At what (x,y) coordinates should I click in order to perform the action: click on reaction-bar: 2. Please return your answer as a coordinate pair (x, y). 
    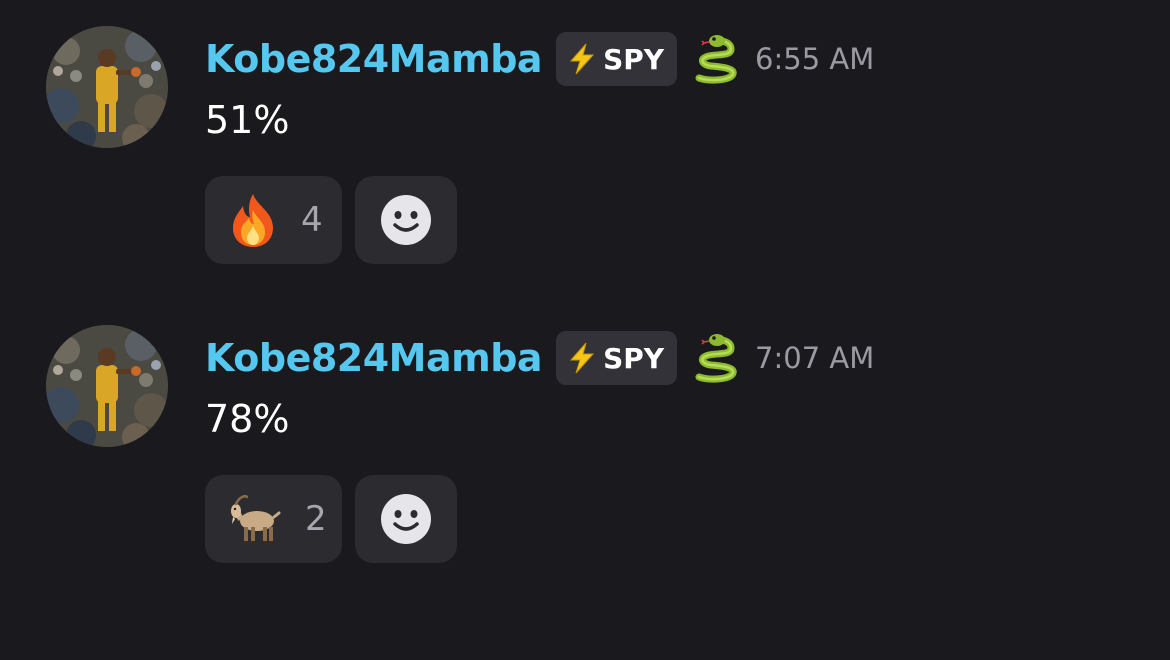
    Looking at the image, I should click on (331, 519).